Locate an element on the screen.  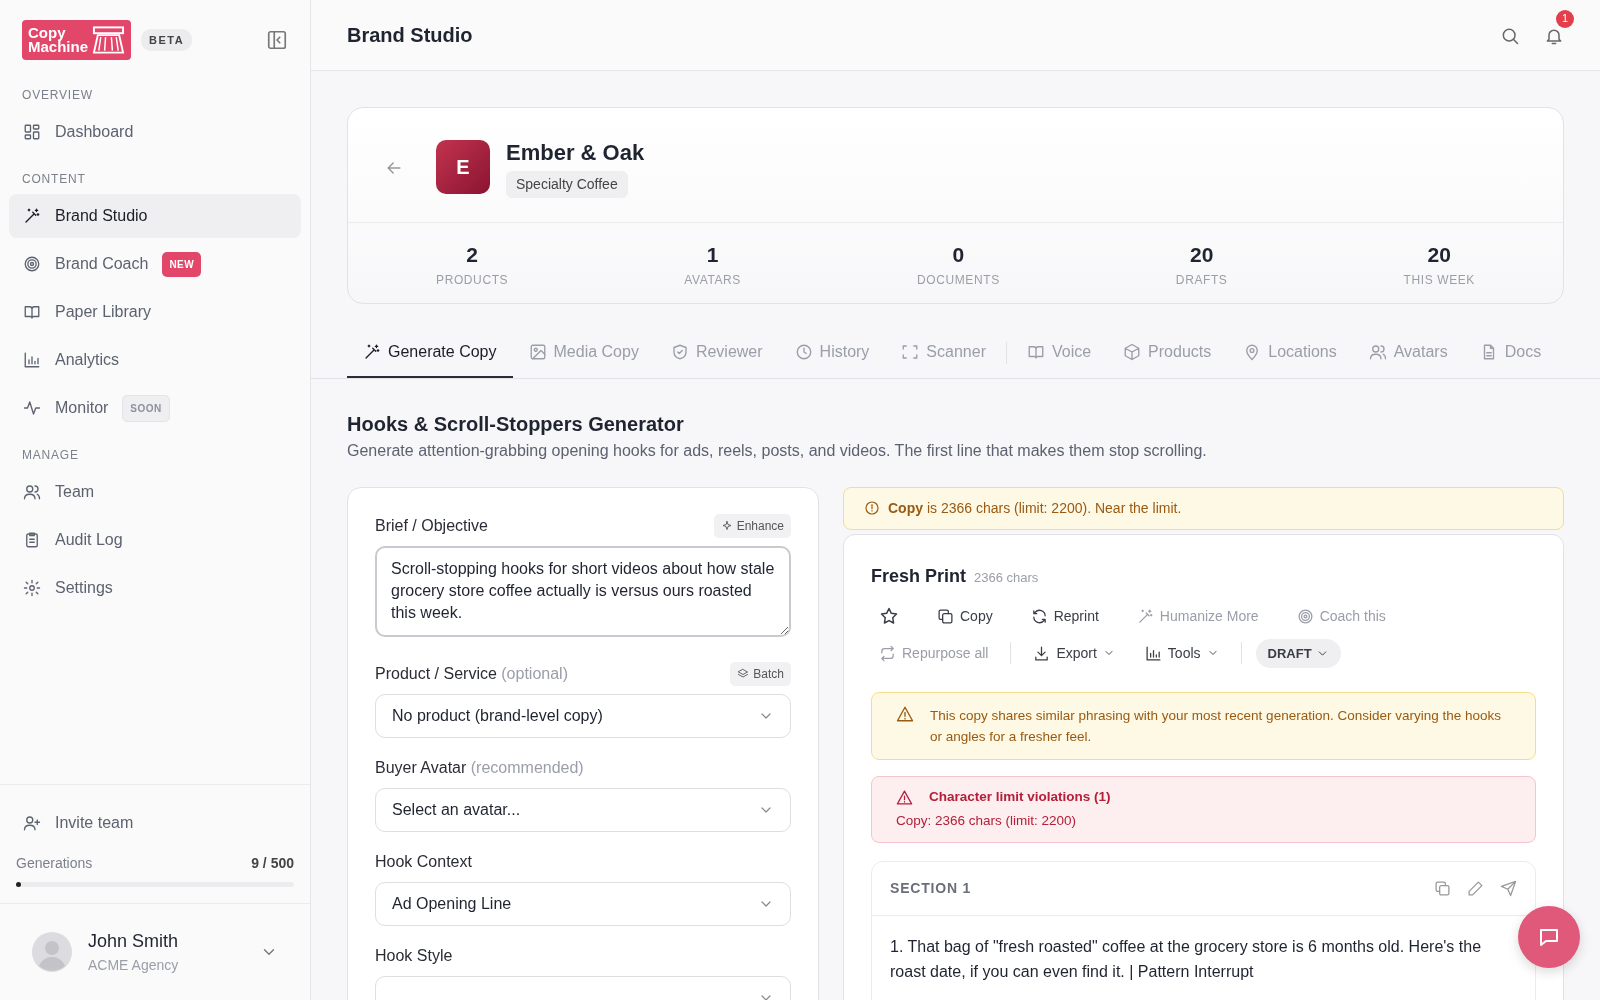
error-title: Character limit violations (1) is located at coordinates (1020, 797).